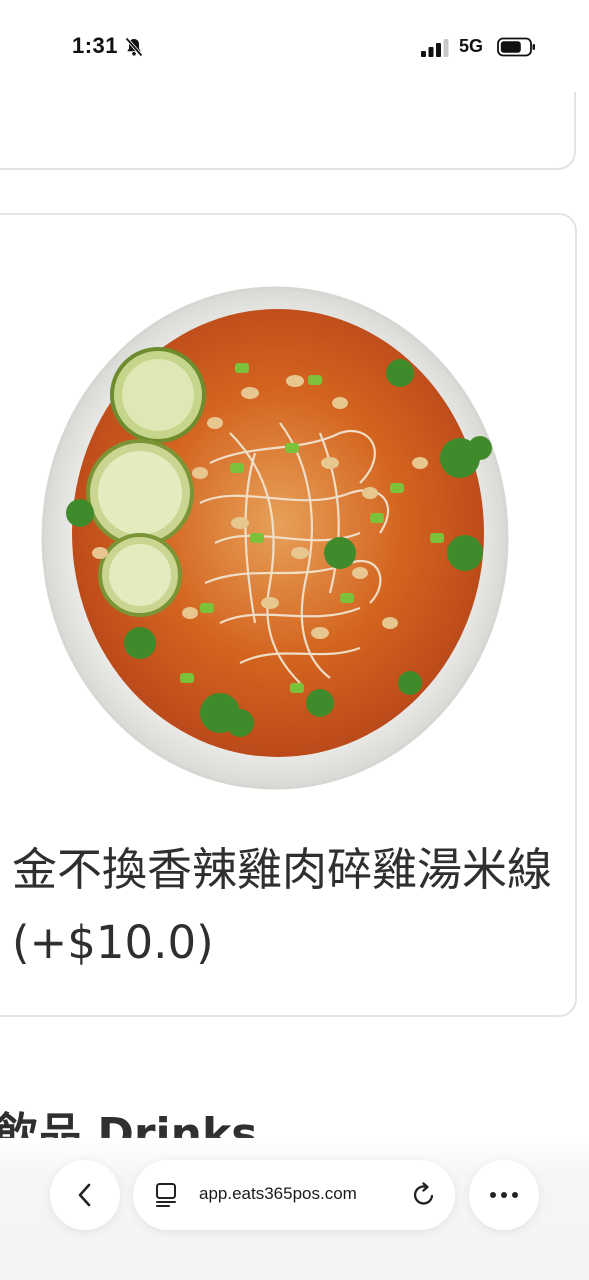 This screenshot has height=1280, width=589. What do you see at coordinates (516, 47) in the screenshot?
I see `battery-icon` at bounding box center [516, 47].